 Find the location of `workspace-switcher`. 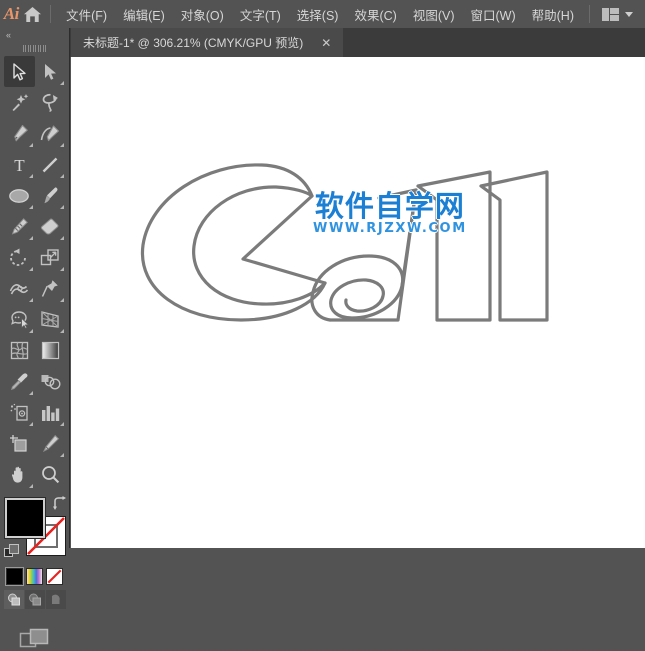

workspace-switcher is located at coordinates (617, 14).